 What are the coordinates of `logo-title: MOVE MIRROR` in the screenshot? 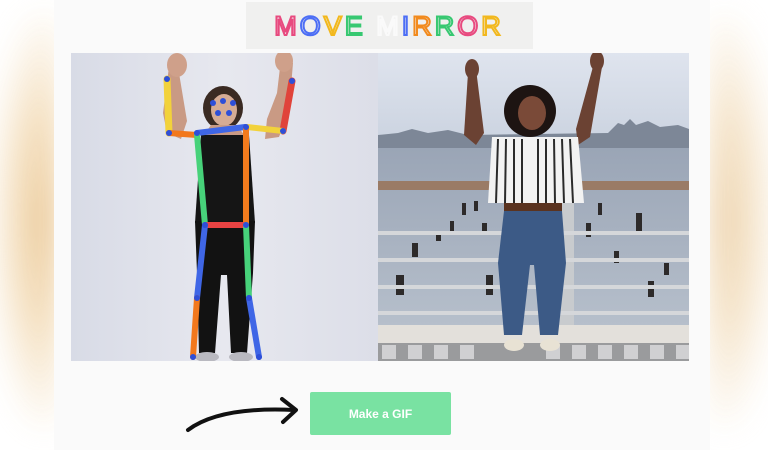 It's located at (389, 26).